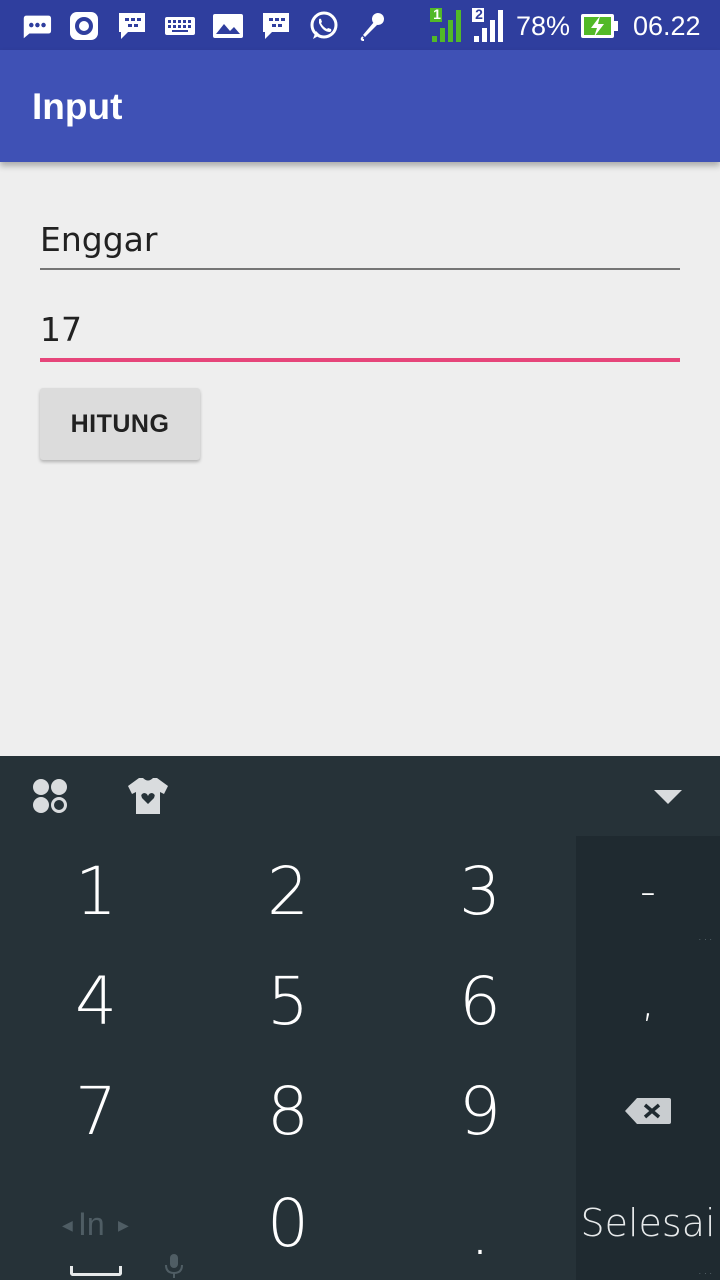  What do you see at coordinates (123, 1226) in the screenshot?
I see `language-right-arrow-icon: ▶` at bounding box center [123, 1226].